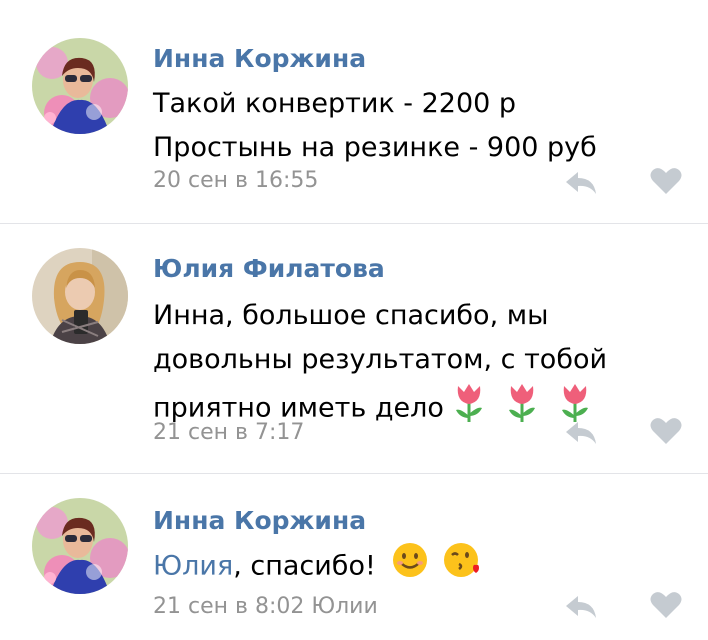  Describe the element at coordinates (193, 566) in the screenshot. I see `mention-link: Юлия` at that location.